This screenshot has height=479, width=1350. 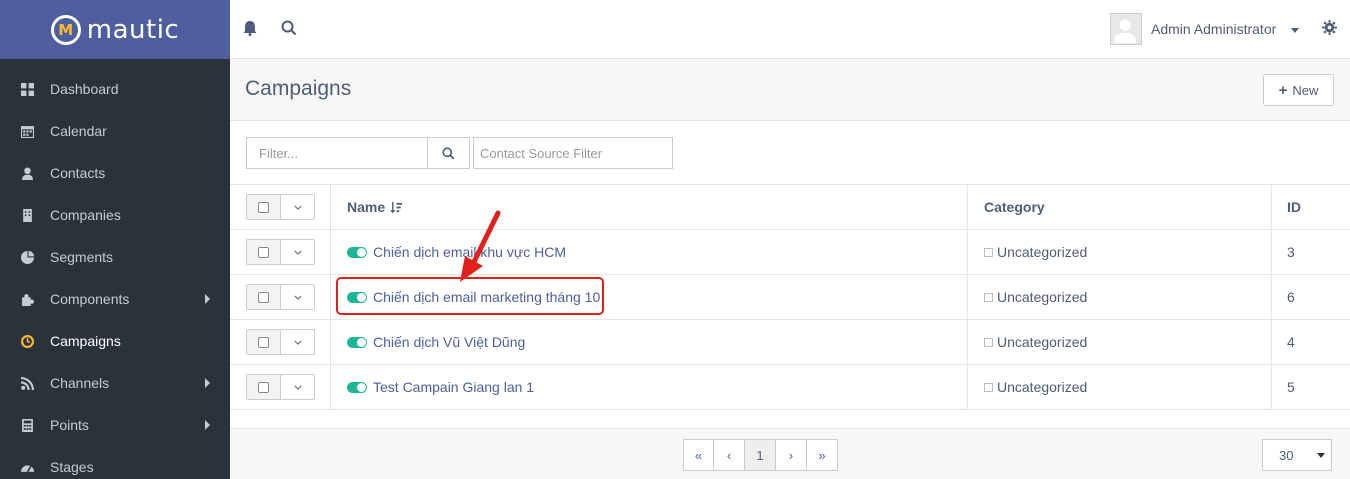 I want to click on campaign-id: 6, so click(x=1291, y=297).